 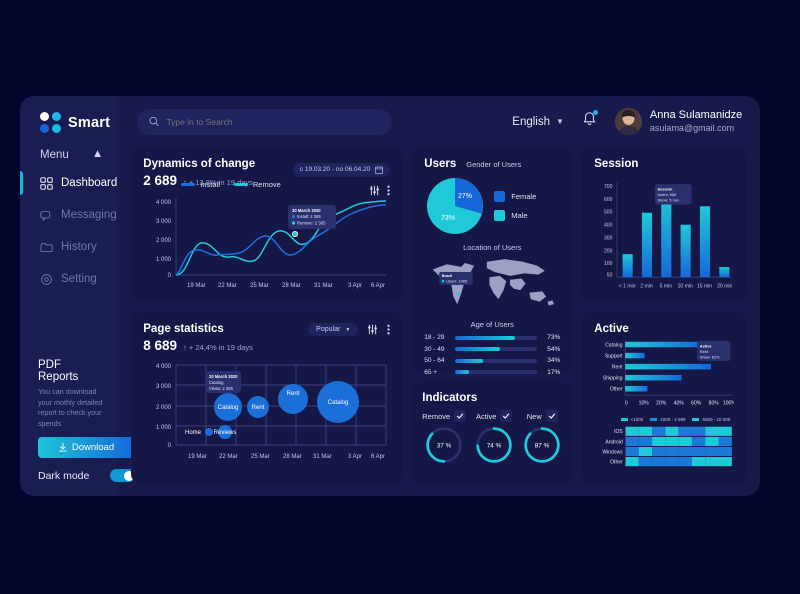 I want to click on x-tick: 20 min, so click(x=724, y=286).